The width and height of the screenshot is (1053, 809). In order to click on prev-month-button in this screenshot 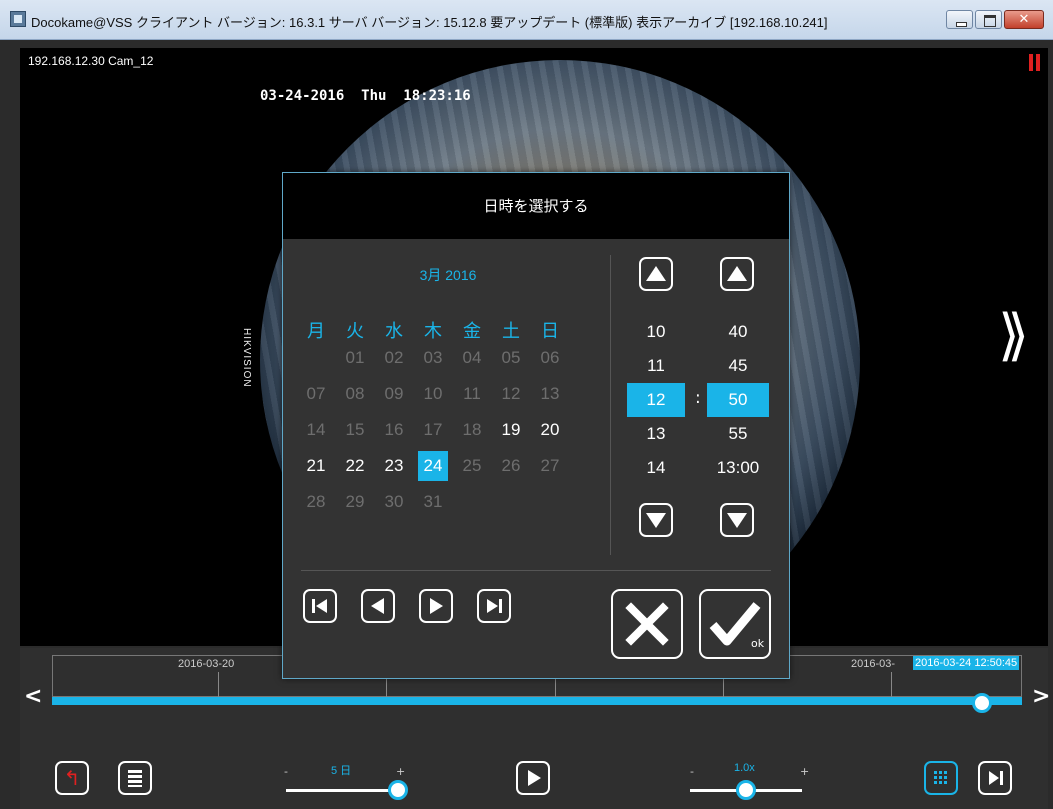, I will do `click(378, 606)`.